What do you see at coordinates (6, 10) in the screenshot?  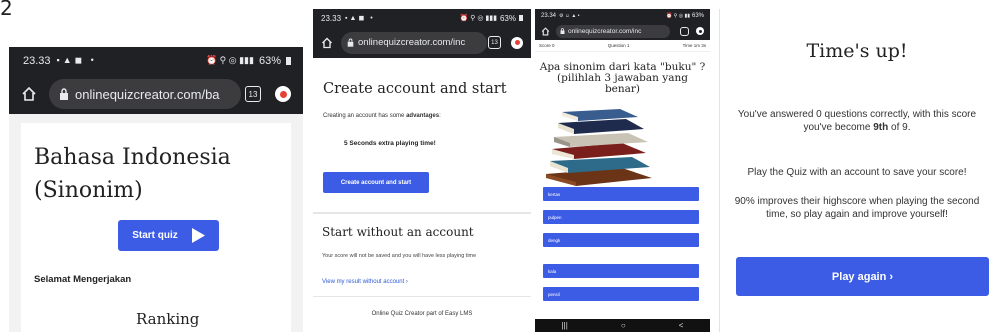 I see `figure-number: 2` at bounding box center [6, 10].